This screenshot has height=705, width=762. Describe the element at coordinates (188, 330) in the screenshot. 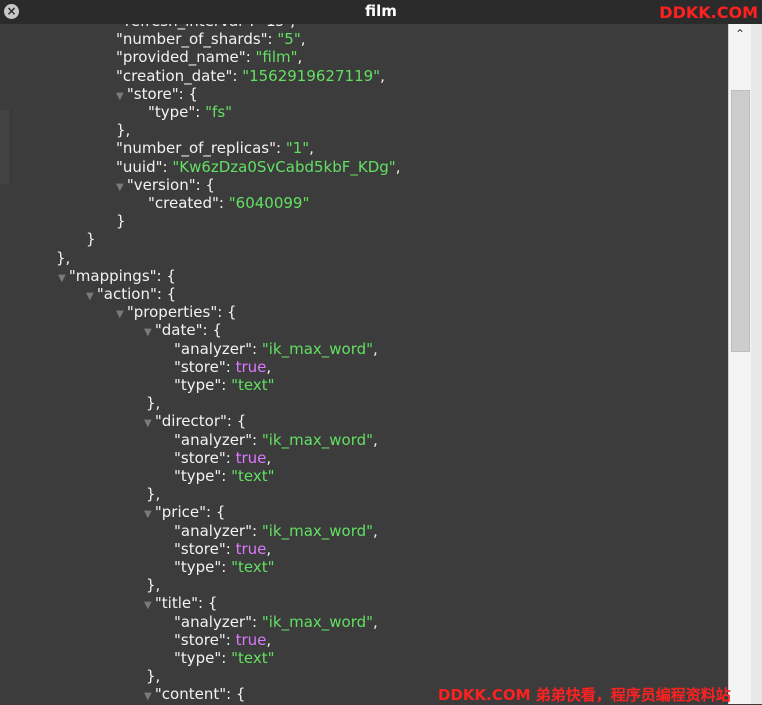

I see `json-key: "date": {` at that location.